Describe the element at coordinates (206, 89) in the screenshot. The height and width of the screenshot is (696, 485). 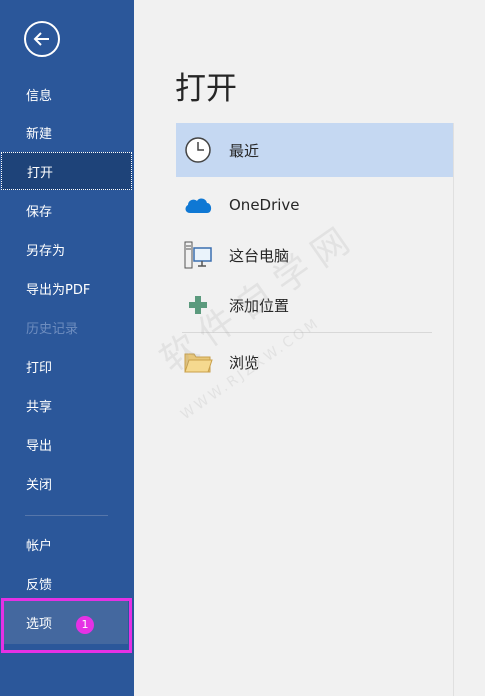
I see `page-title: 打开` at that location.